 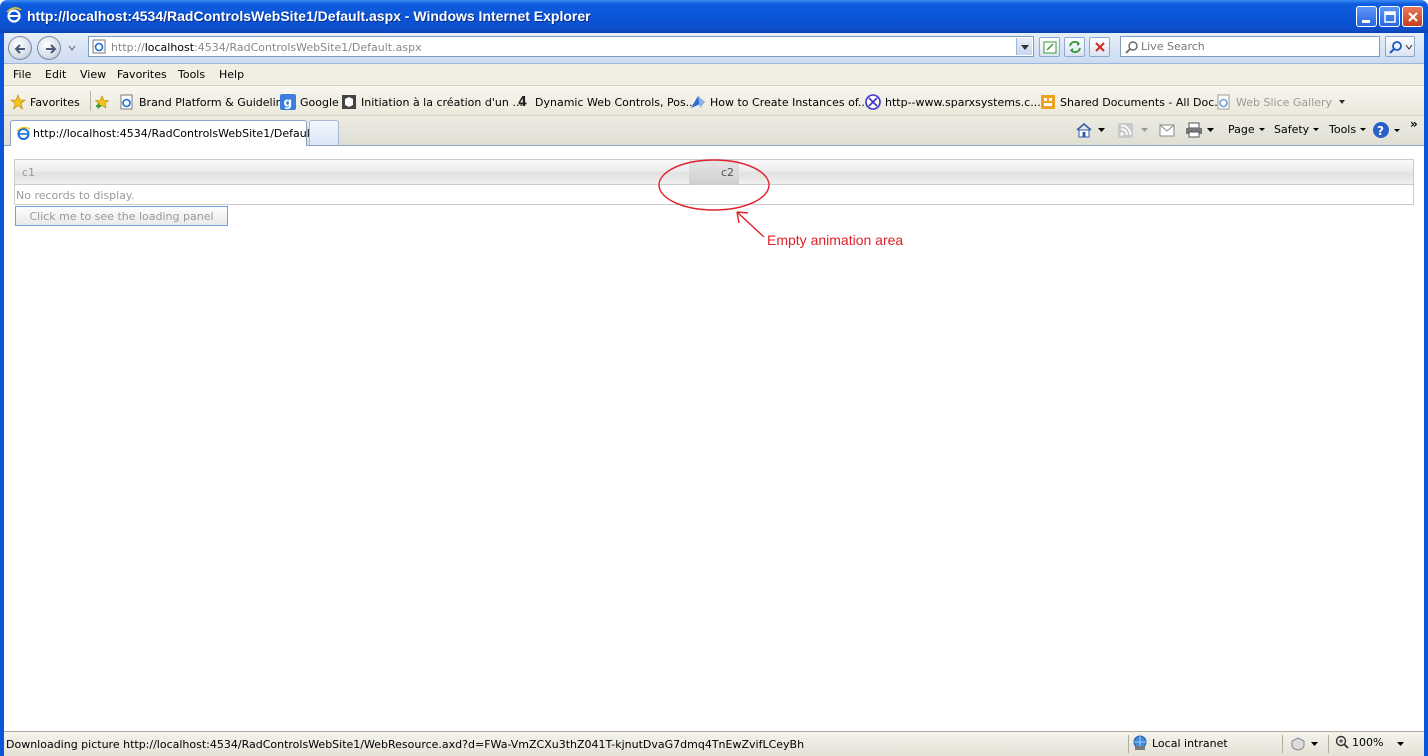 I want to click on zoom-control: 100%, so click(x=1359, y=742).